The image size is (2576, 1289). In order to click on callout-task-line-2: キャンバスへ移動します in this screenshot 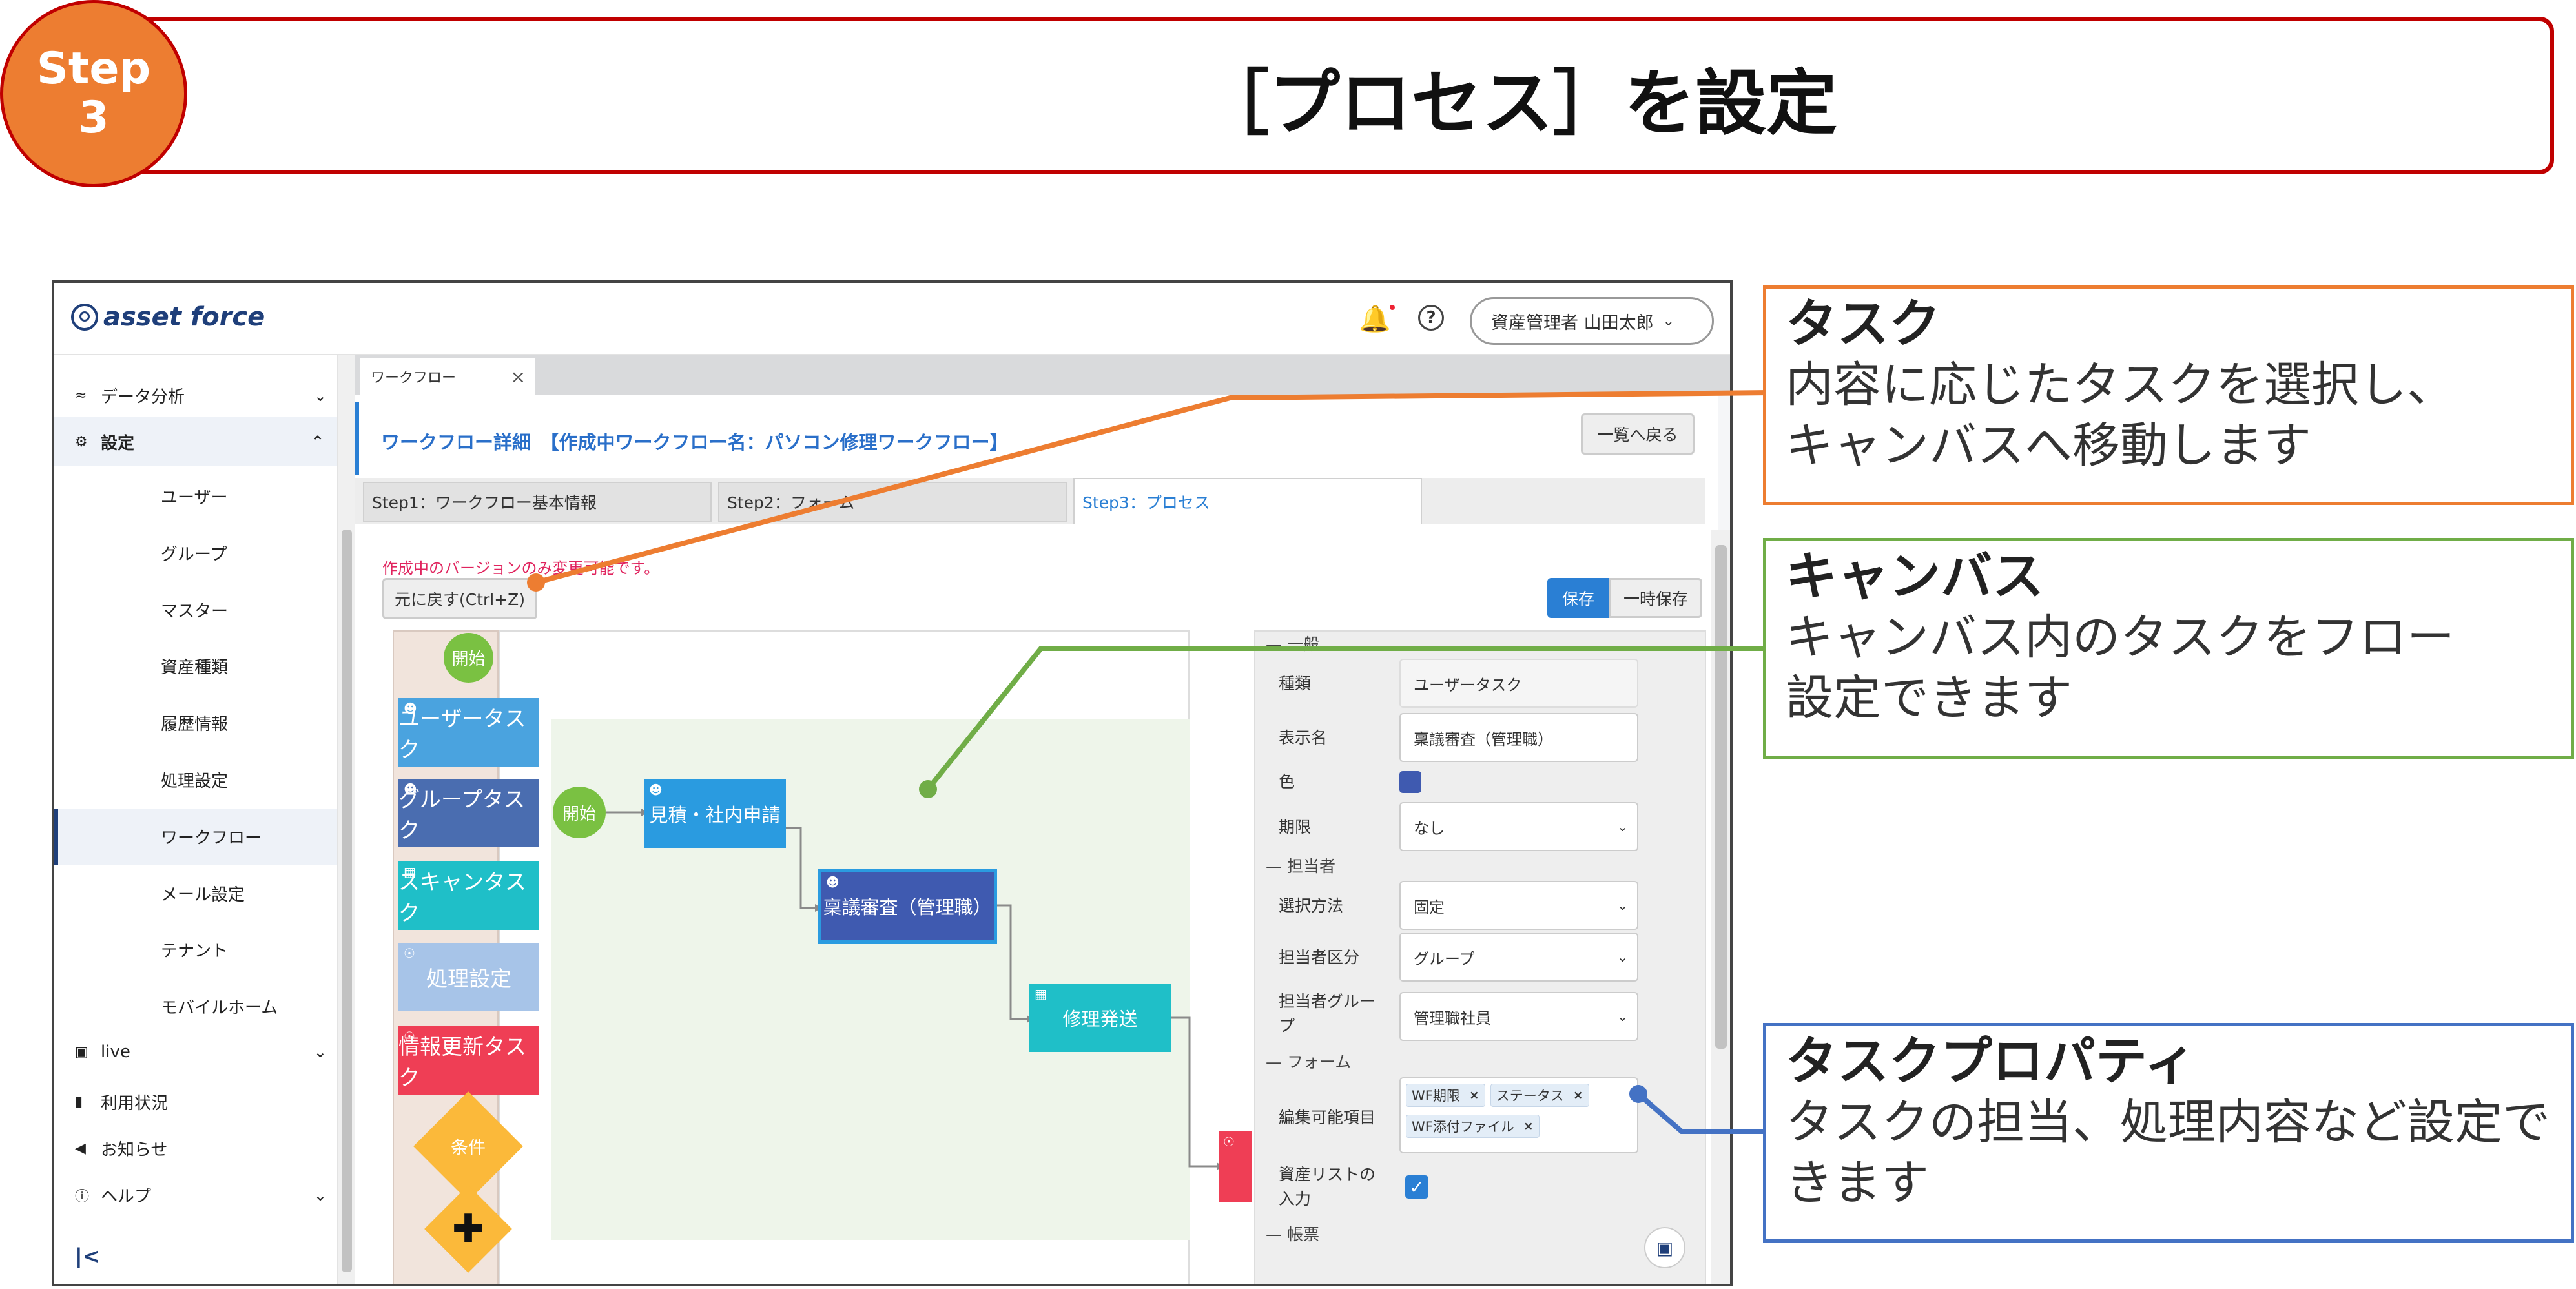, I will do `click(2048, 445)`.